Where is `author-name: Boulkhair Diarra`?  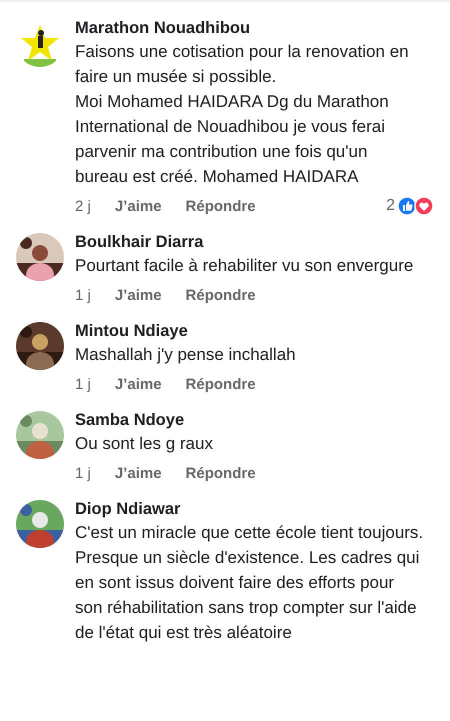
author-name: Boulkhair Diarra is located at coordinates (139, 242).